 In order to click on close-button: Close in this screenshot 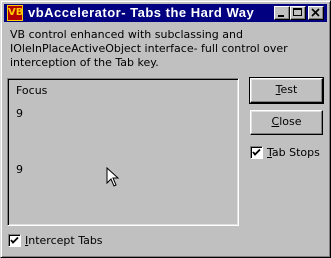, I will do `click(286, 122)`.